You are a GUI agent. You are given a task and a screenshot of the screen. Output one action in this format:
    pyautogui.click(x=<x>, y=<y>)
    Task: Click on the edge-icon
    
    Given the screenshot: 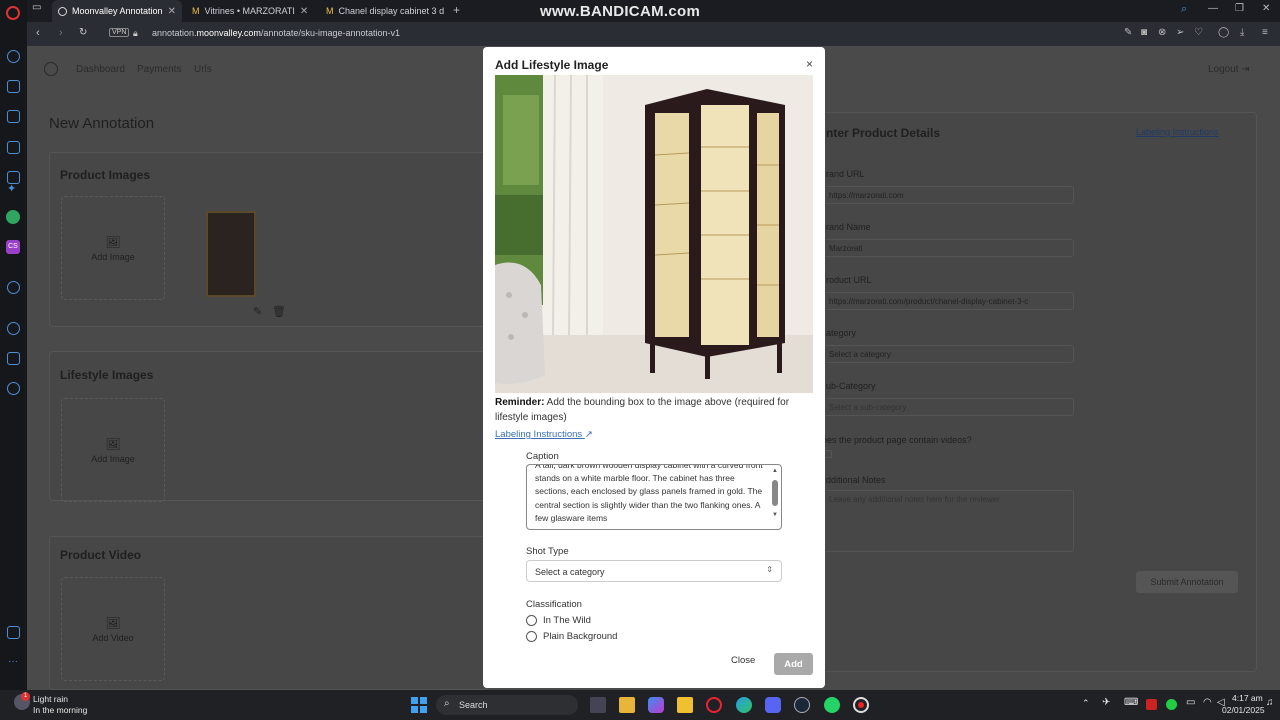 What is the action you would take?
    pyautogui.click(x=744, y=705)
    